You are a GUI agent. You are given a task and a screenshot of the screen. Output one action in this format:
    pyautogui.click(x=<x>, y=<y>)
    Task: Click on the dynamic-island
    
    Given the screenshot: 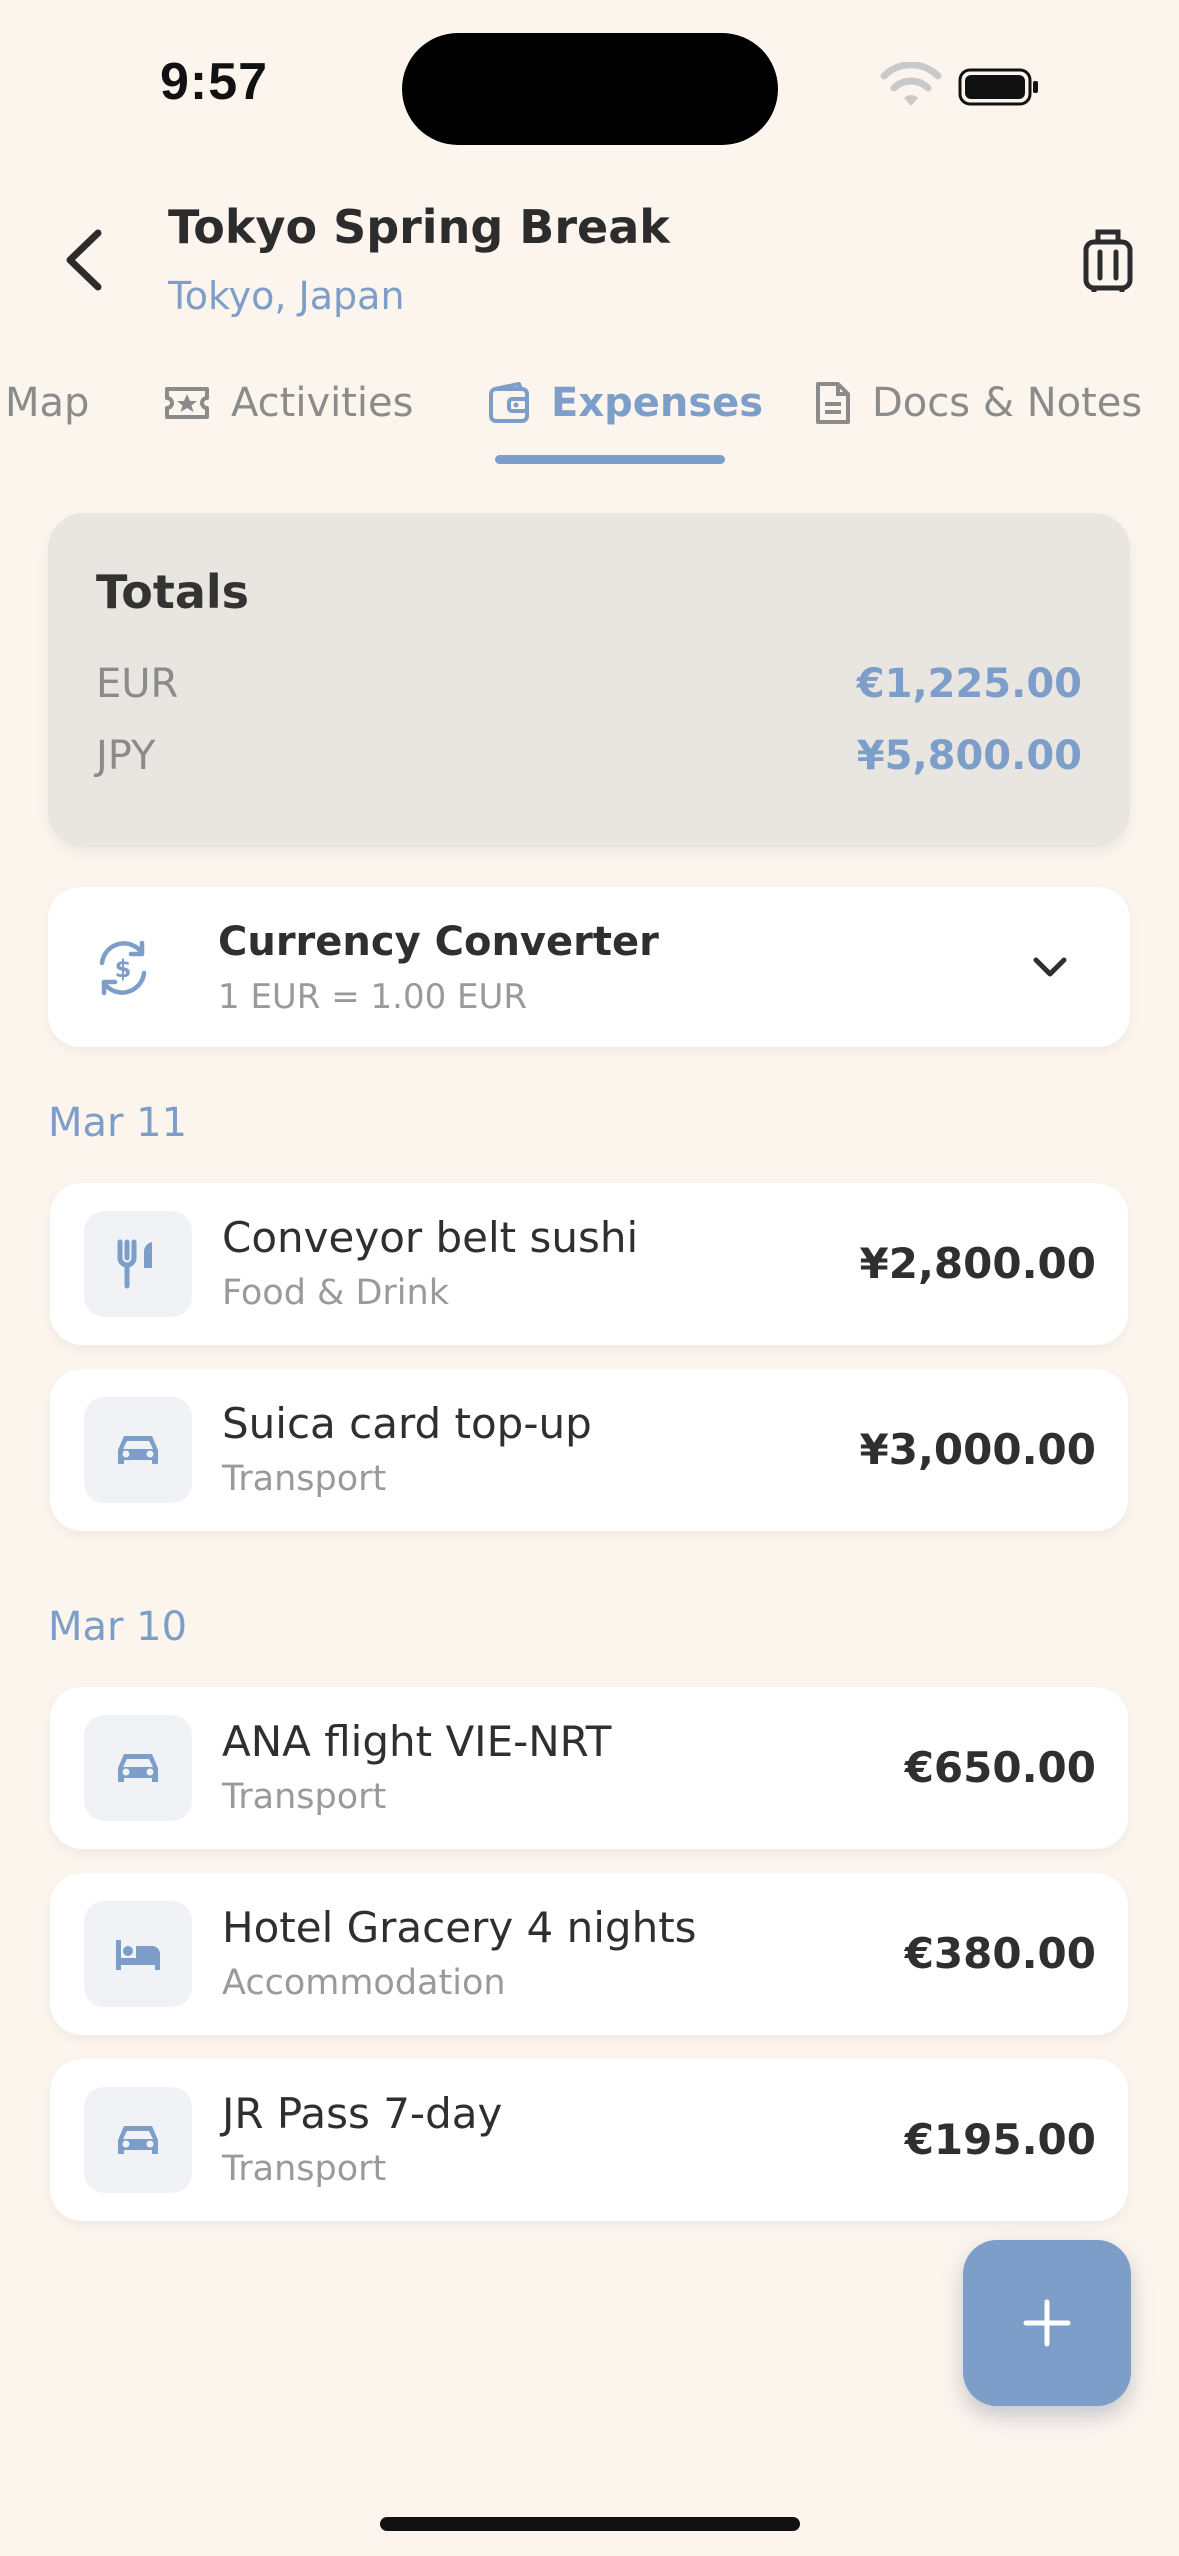 What is the action you would take?
    pyautogui.click(x=590, y=89)
    